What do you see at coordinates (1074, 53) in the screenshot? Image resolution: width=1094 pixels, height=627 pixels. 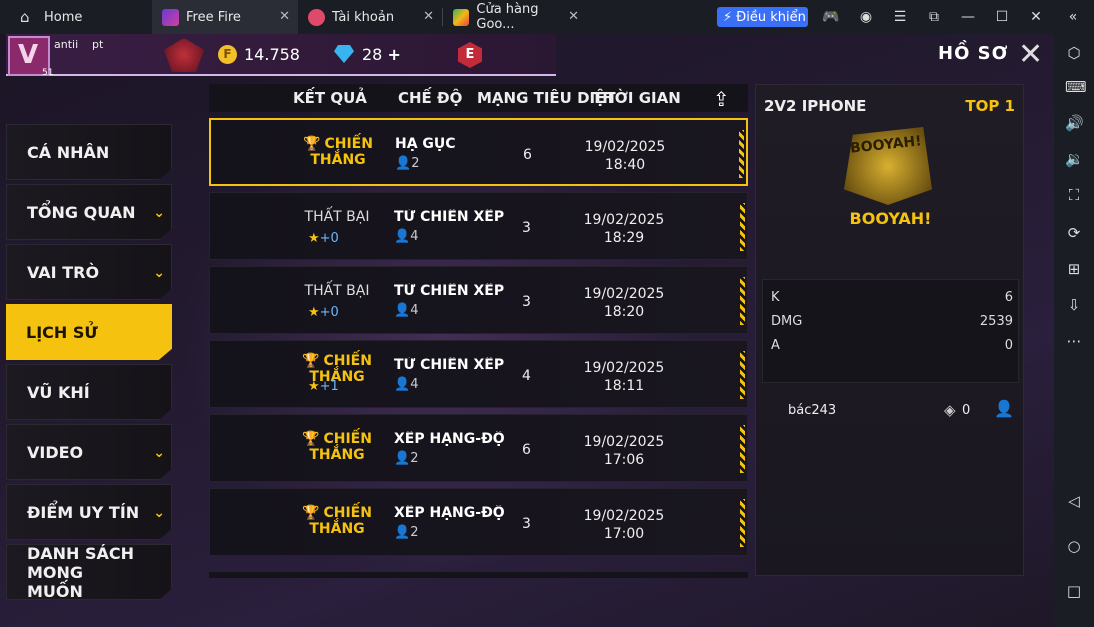 I see `settings-hex-icon: ⬡` at bounding box center [1074, 53].